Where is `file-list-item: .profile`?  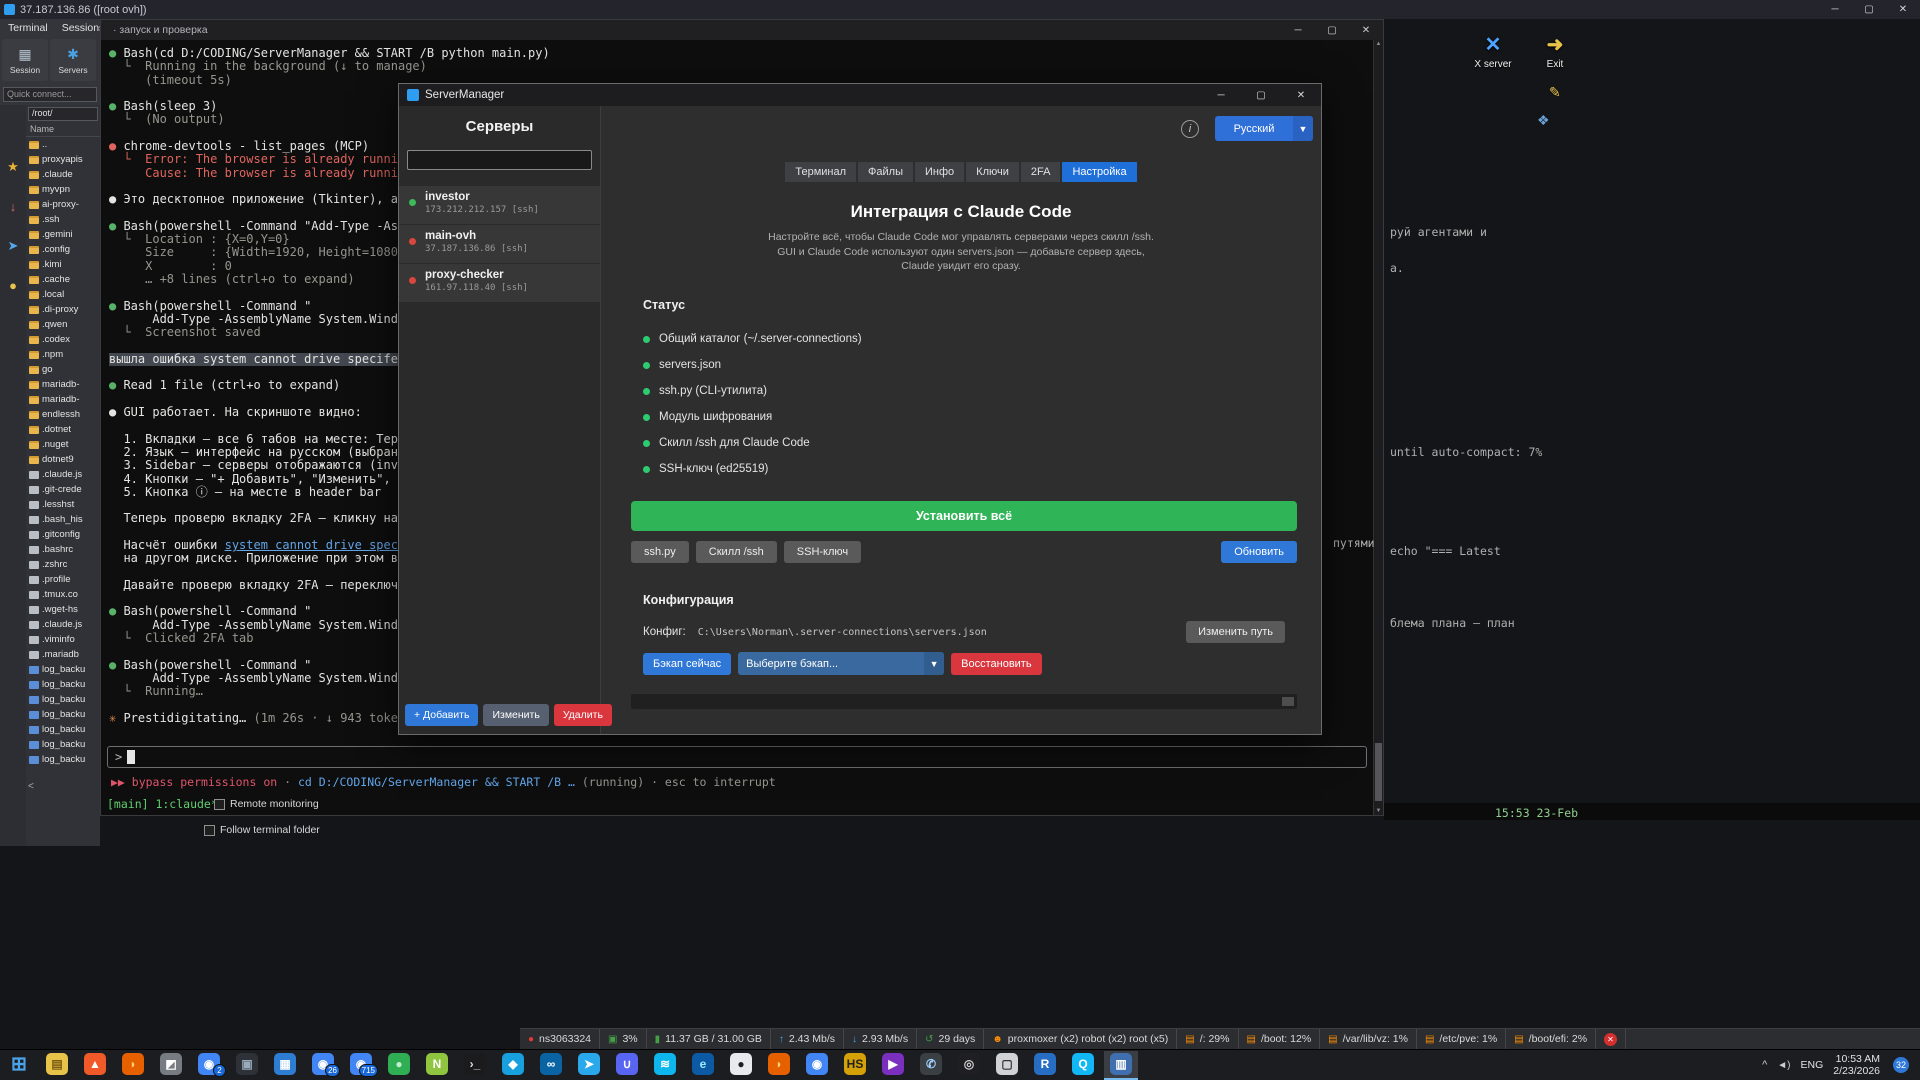
file-list-item: .profile is located at coordinates (63, 579).